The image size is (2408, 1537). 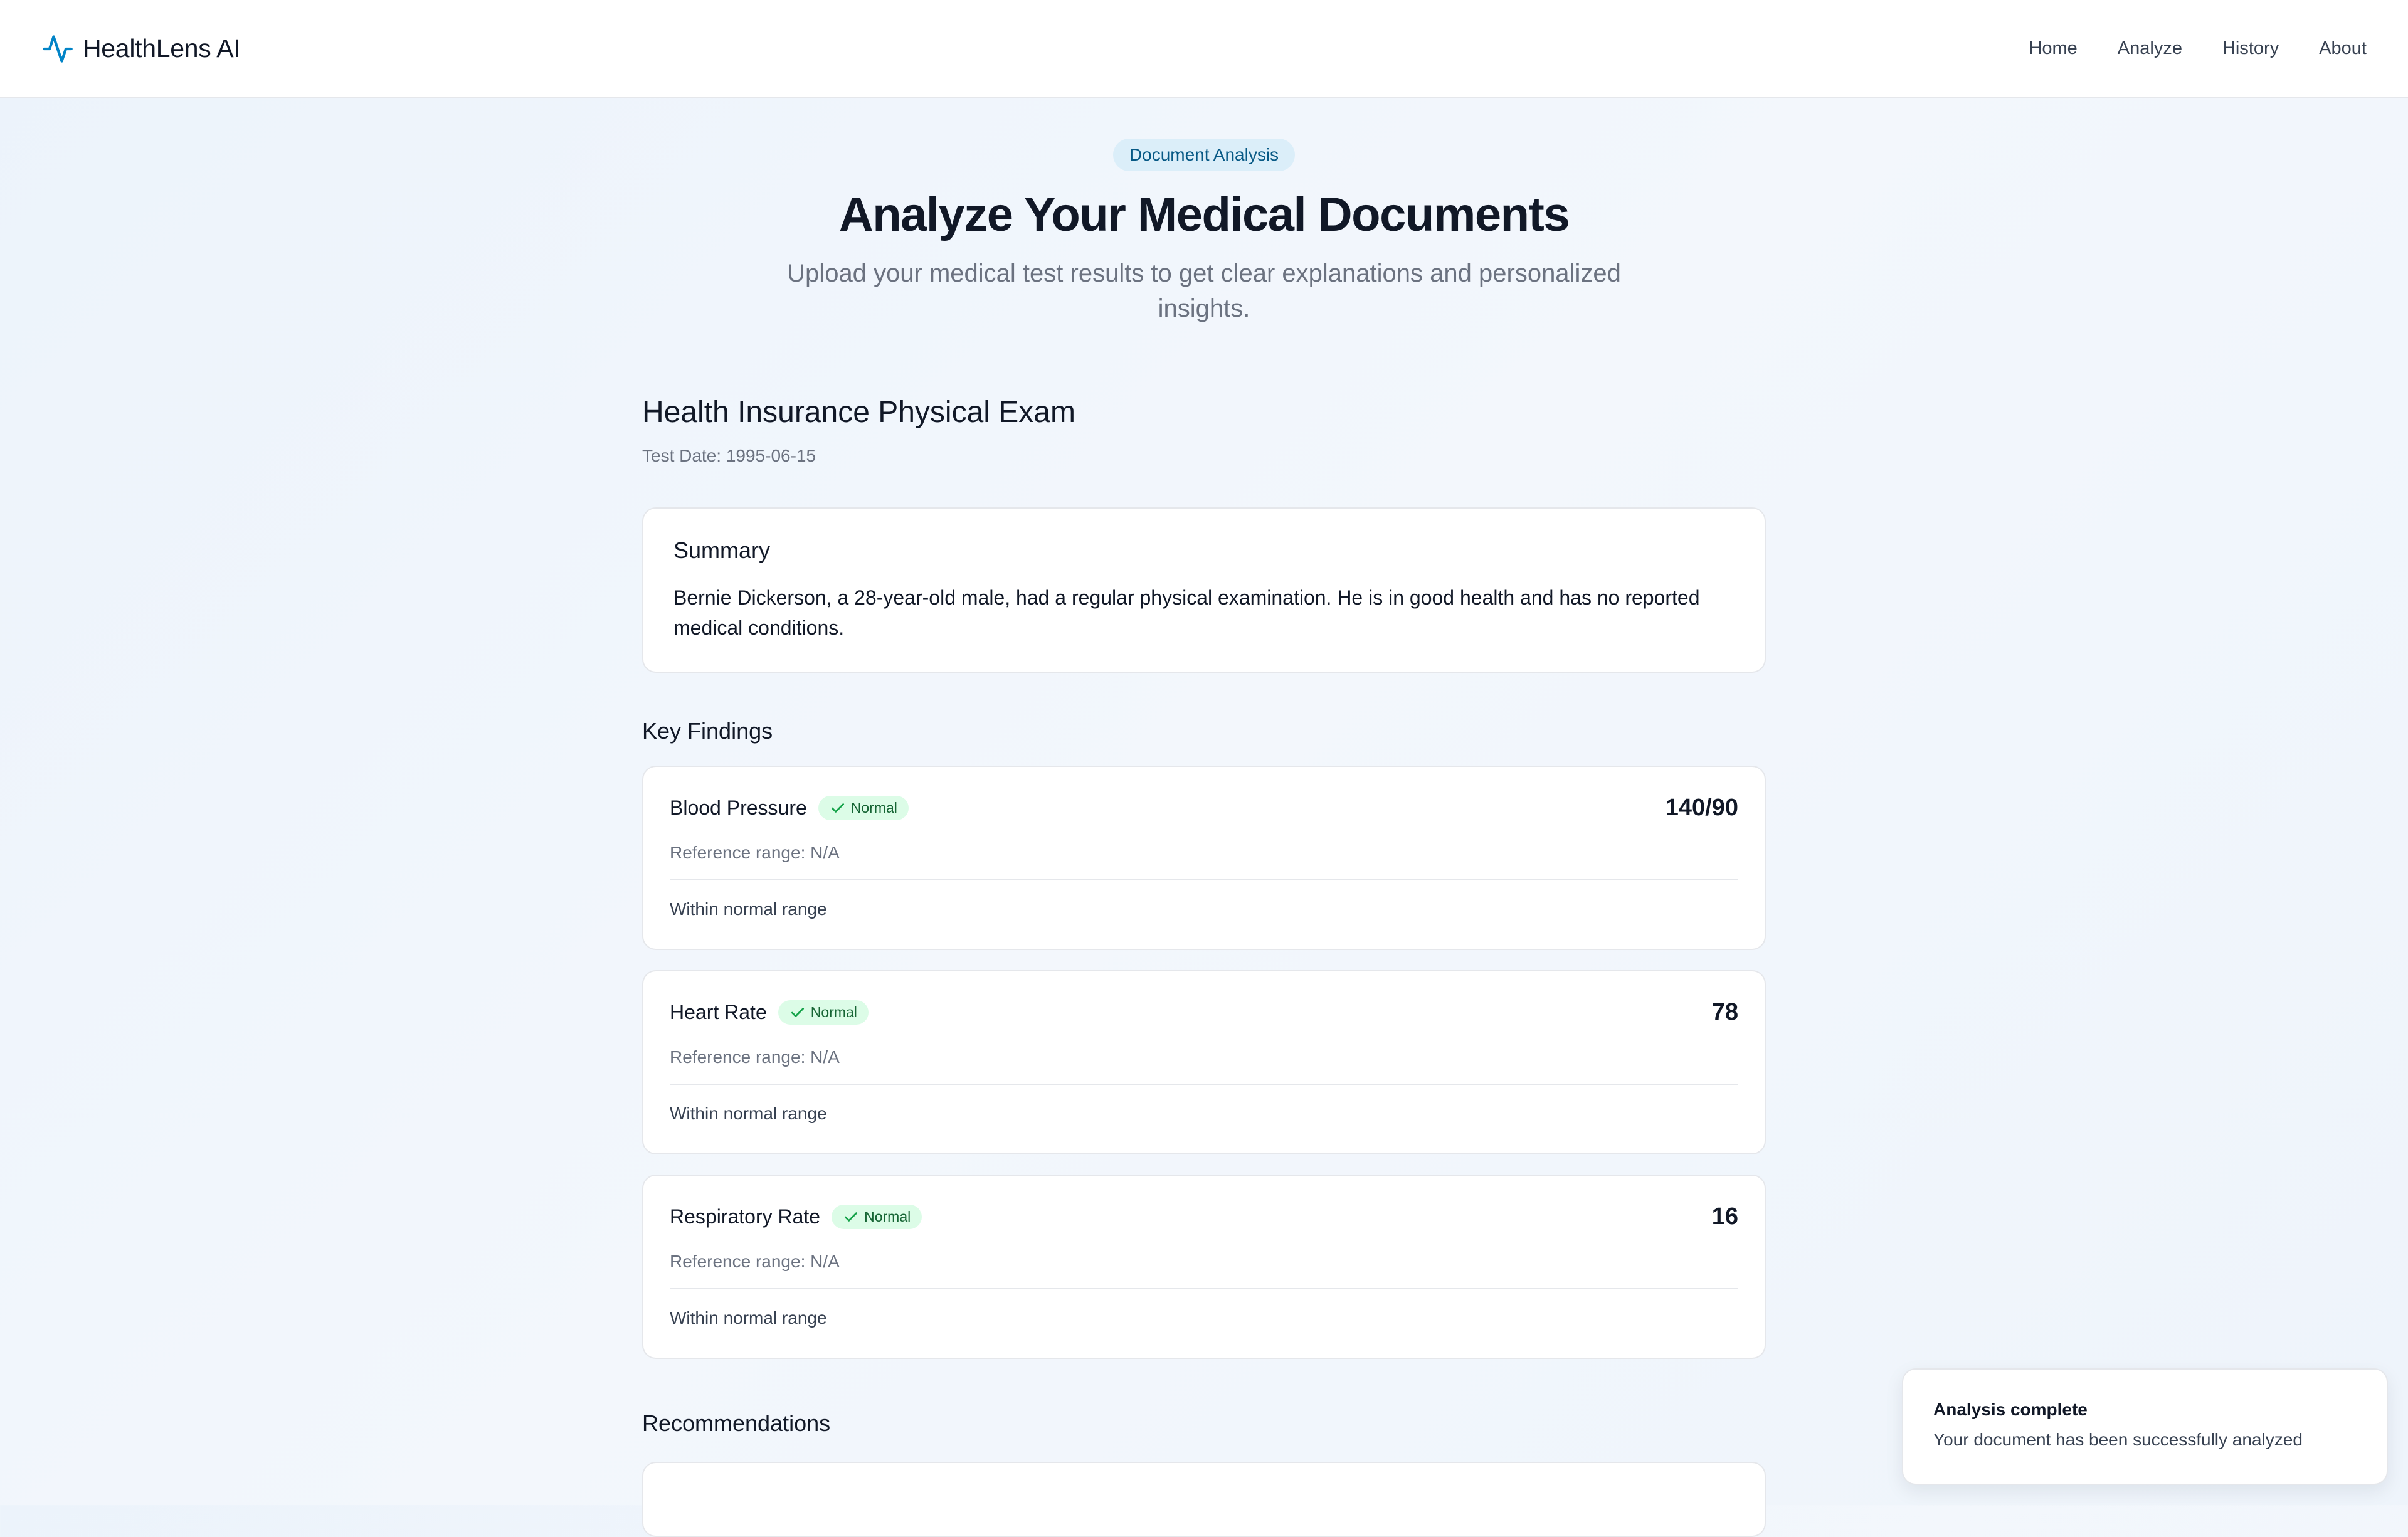 I want to click on activity-pulse-icon, so click(x=58, y=49).